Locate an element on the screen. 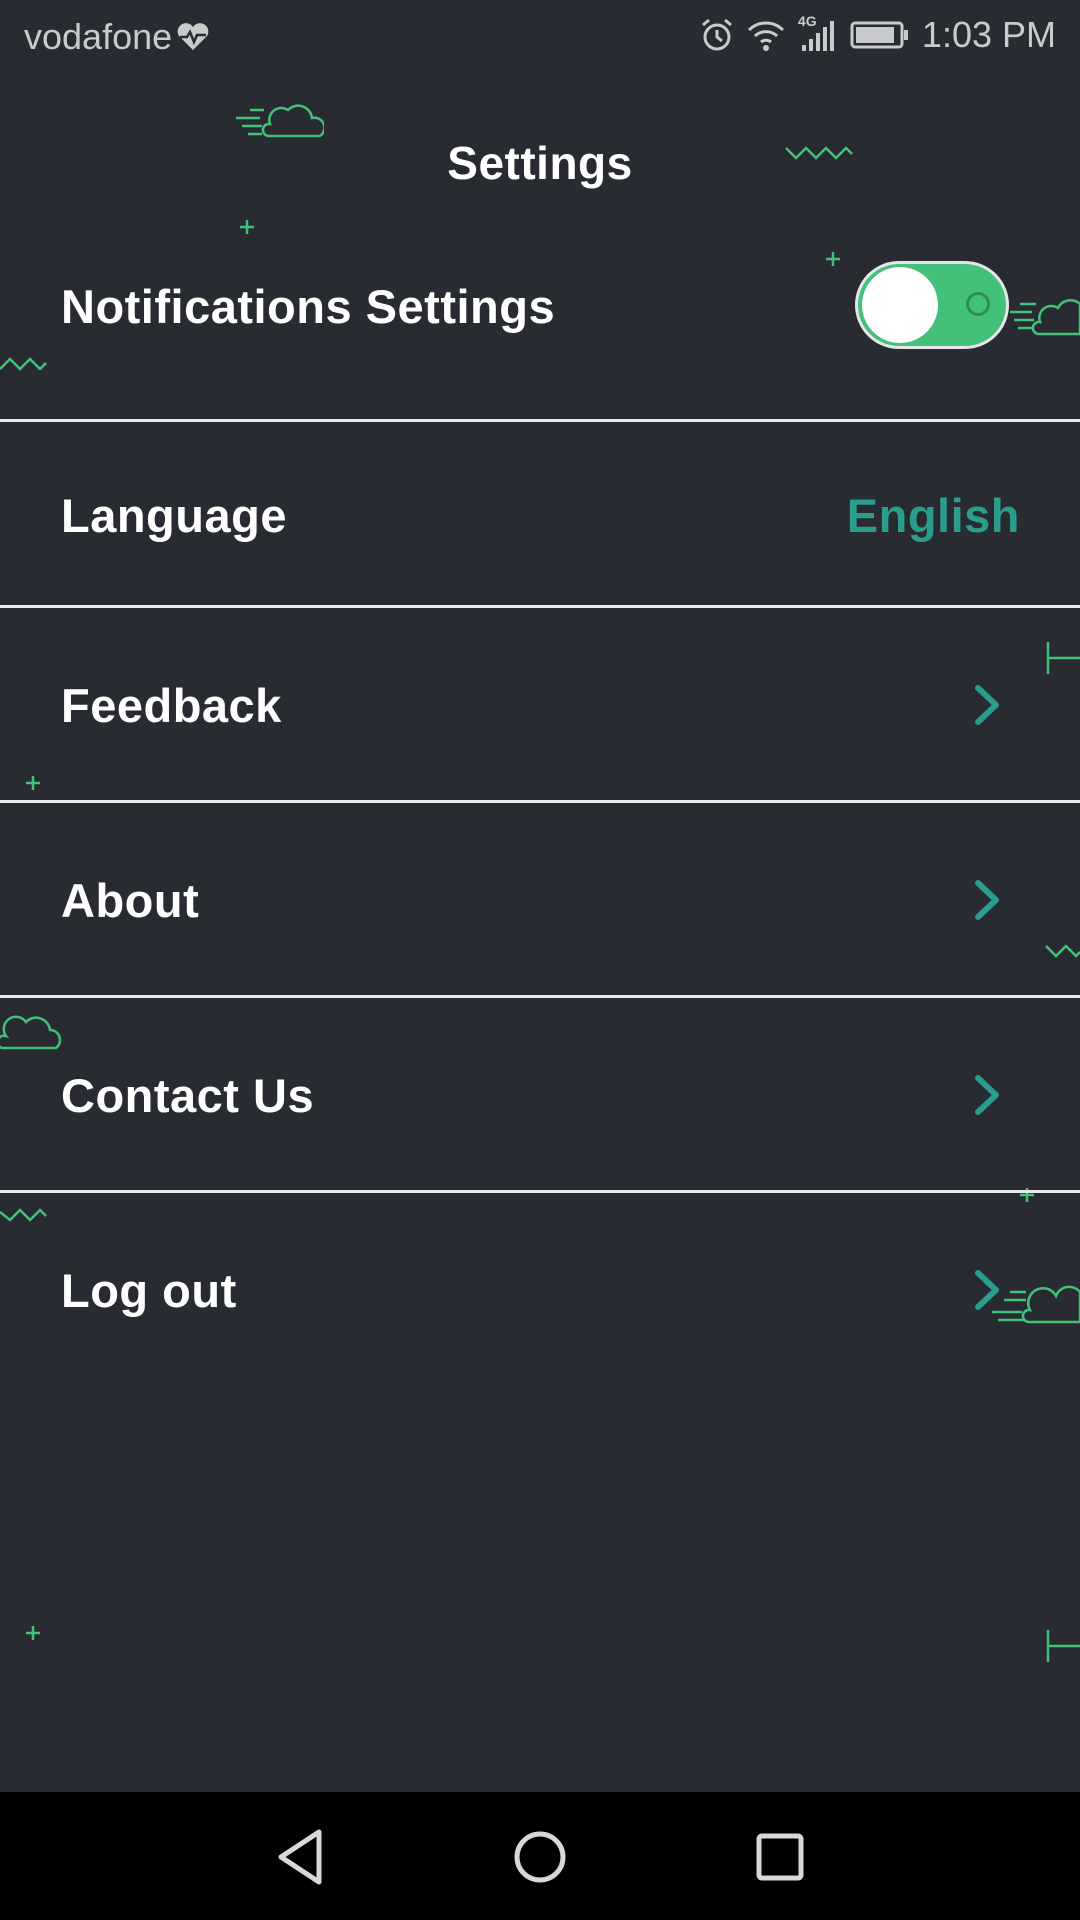 This screenshot has height=1920, width=1080. notifications-toggle is located at coordinates (932, 305).